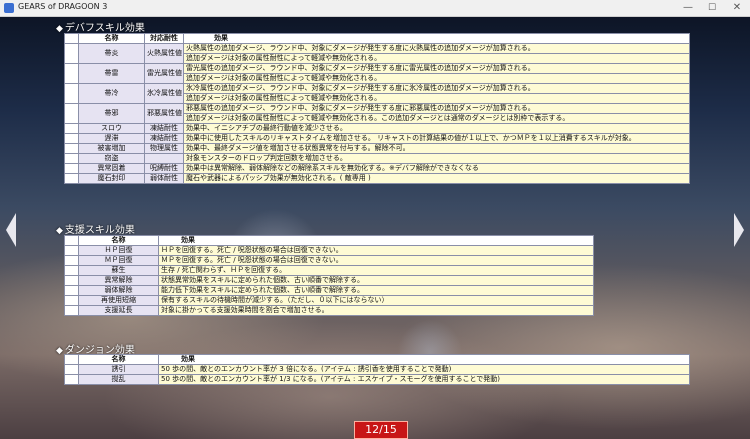 The height and width of the screenshot is (439, 750). Describe the element at coordinates (11, 230) in the screenshot. I see `arrow-left-icon` at that location.